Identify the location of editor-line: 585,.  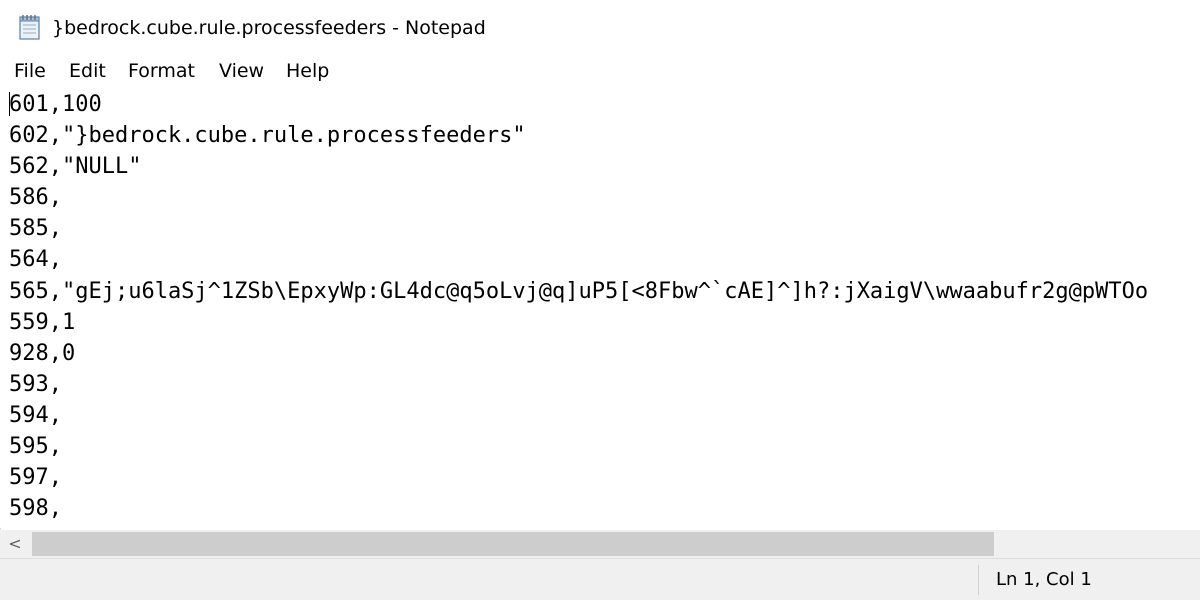
(35, 228).